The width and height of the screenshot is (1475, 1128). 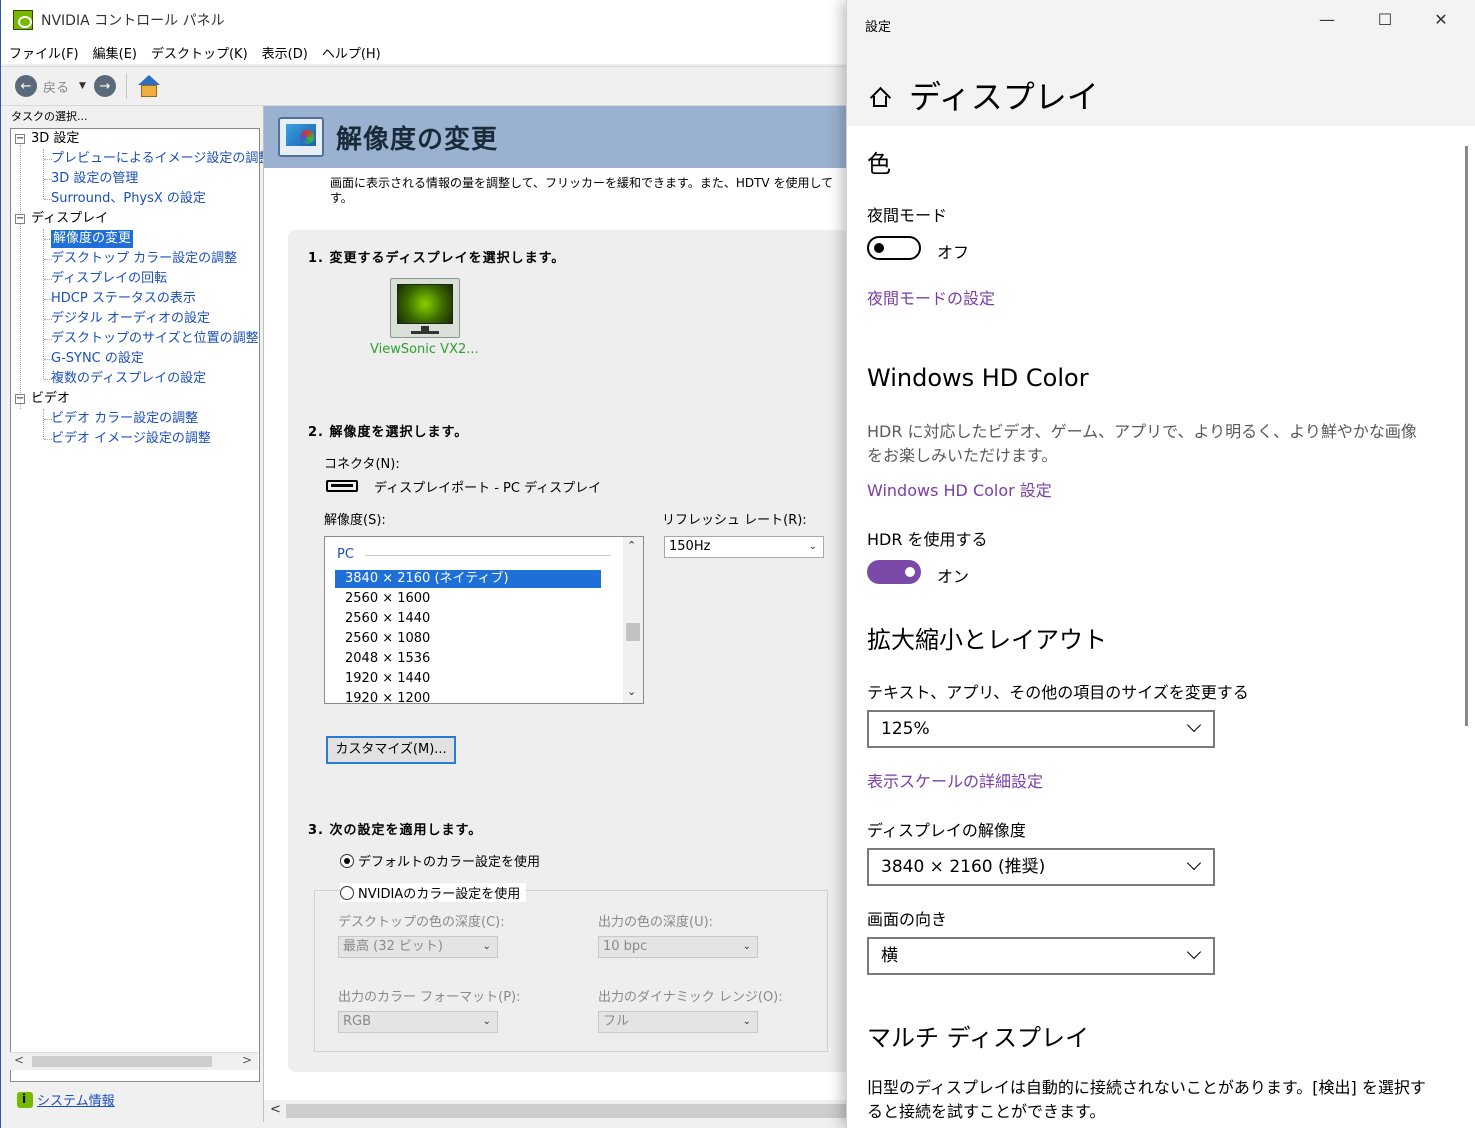 I want to click on tree-item-video-image: ビデオ イメージ設定の調整, so click(x=131, y=439).